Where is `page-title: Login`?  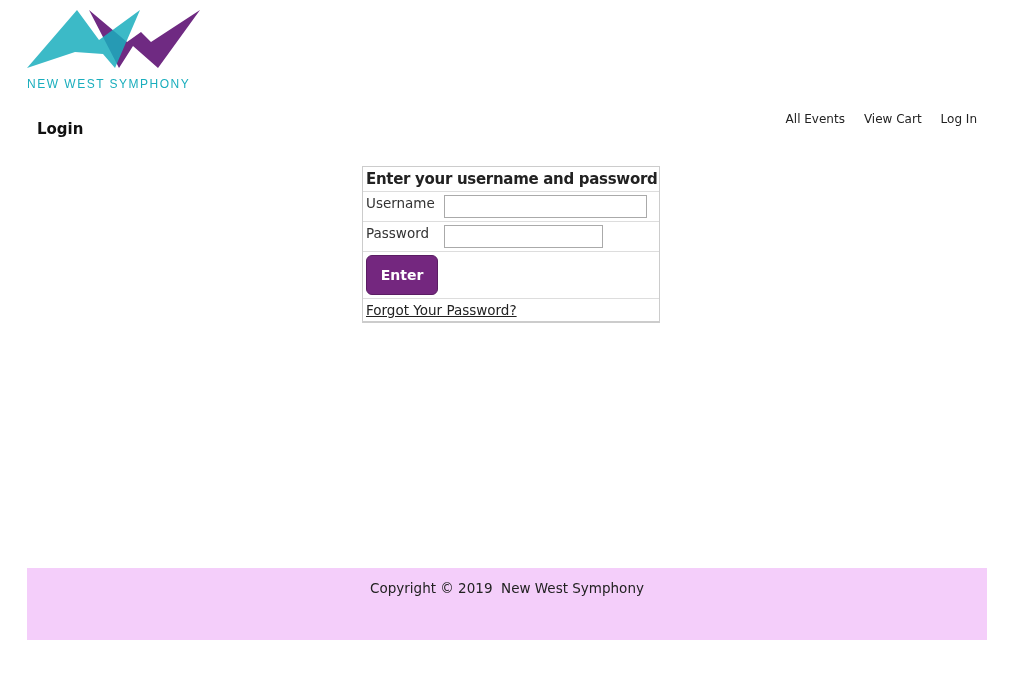 page-title: Login is located at coordinates (60, 129).